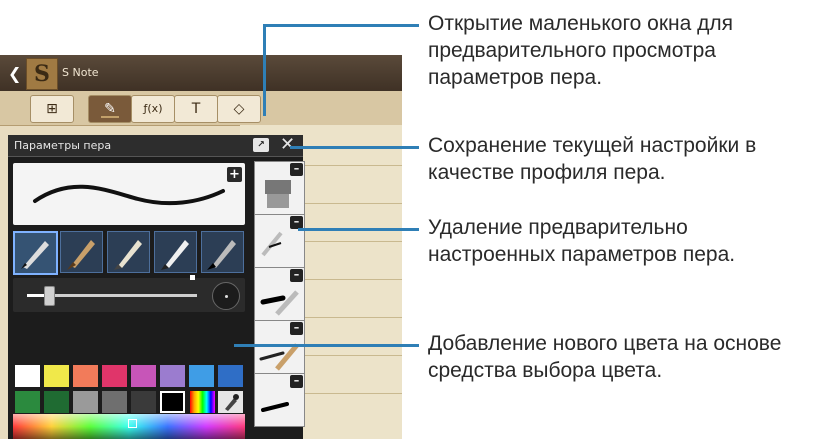  Describe the element at coordinates (279, 294) in the screenshot. I see `marker-profile-icon: –` at that location.